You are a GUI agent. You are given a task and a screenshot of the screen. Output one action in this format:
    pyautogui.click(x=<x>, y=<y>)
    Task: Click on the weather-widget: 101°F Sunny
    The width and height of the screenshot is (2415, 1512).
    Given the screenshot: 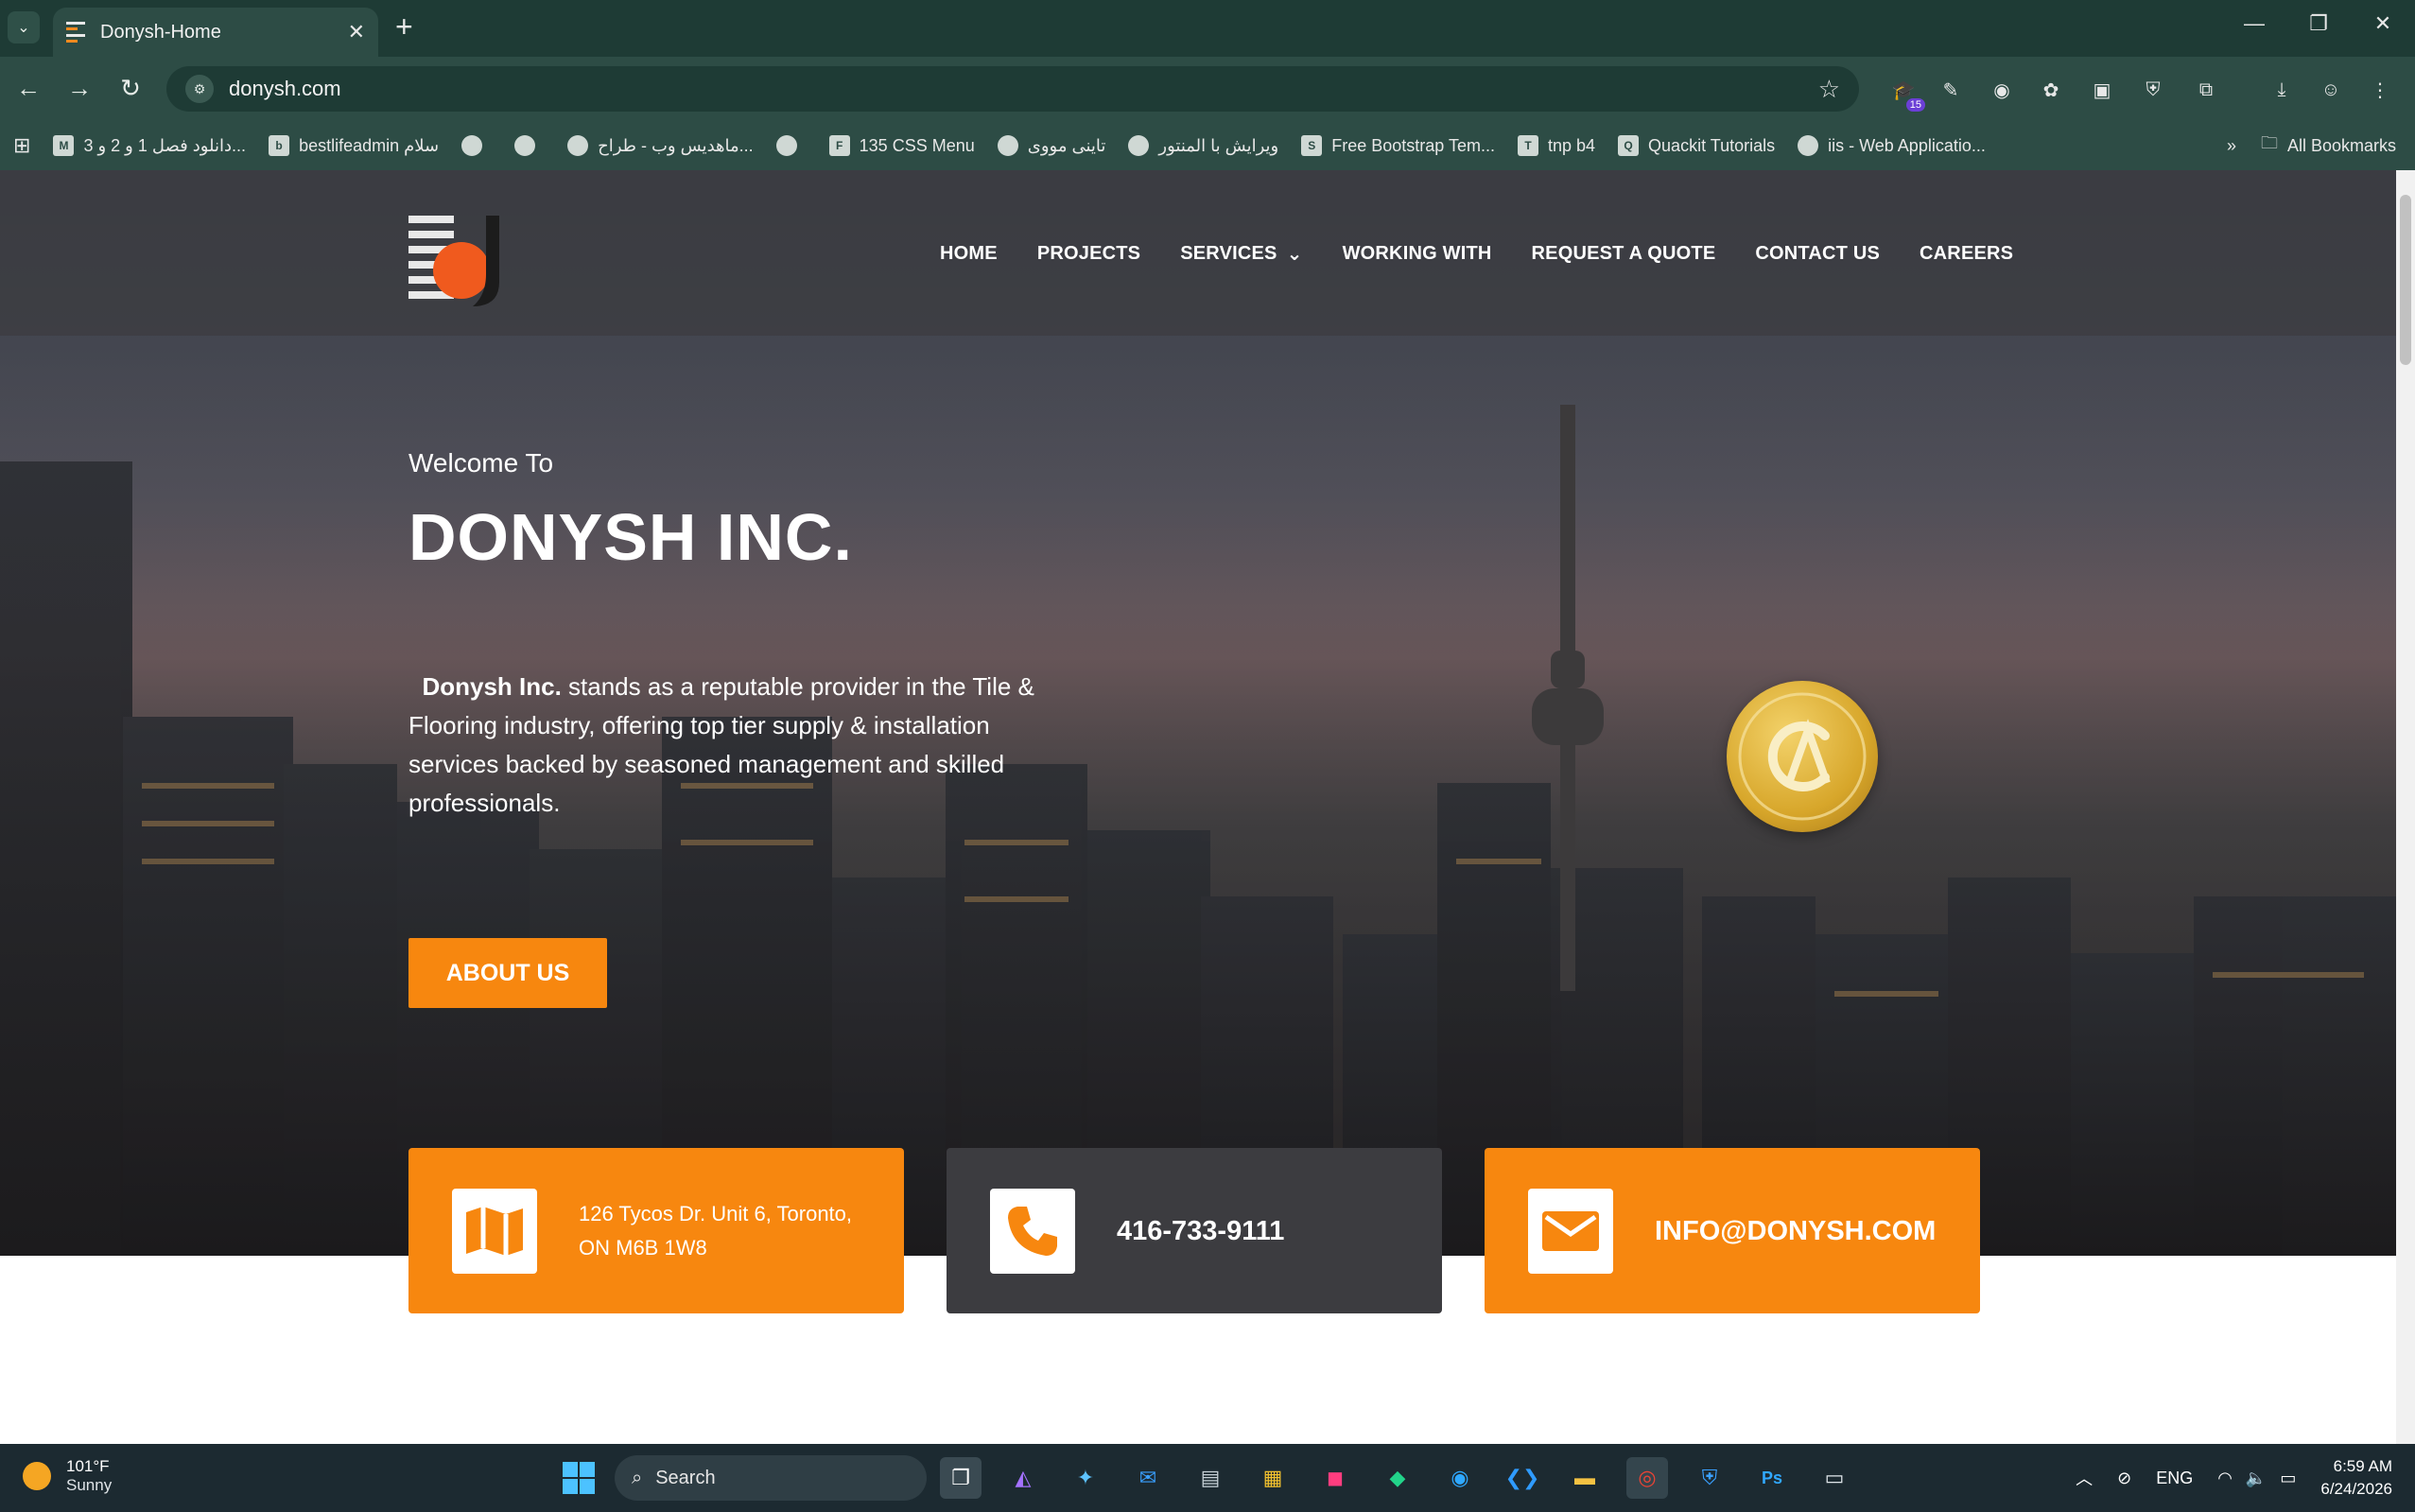 What is the action you would take?
    pyautogui.click(x=67, y=1476)
    